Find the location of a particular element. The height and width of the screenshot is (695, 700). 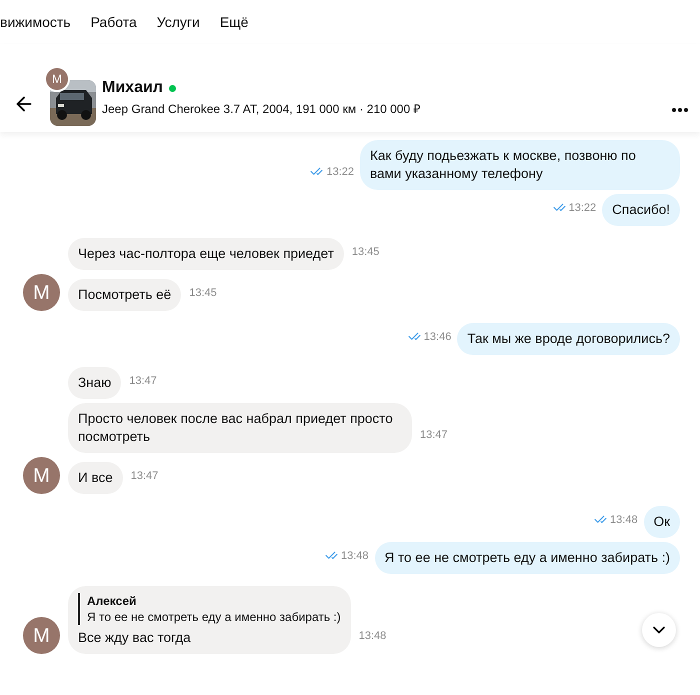

more-icon is located at coordinates (680, 110).